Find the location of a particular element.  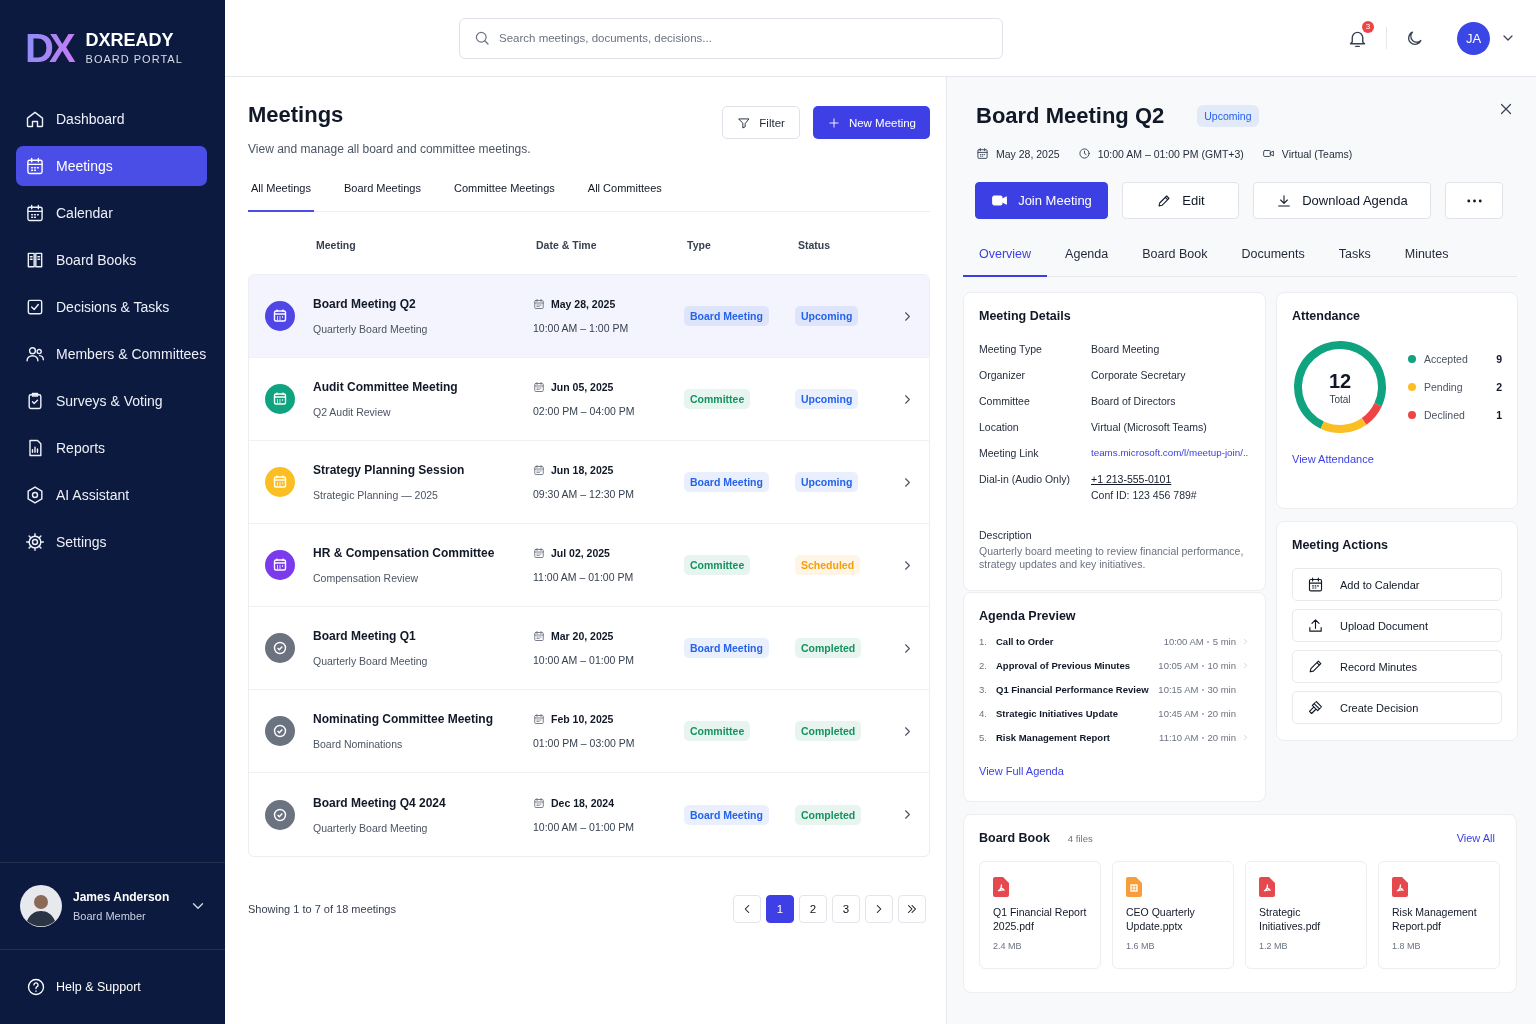

tab: Board Meetings is located at coordinates (382, 197).